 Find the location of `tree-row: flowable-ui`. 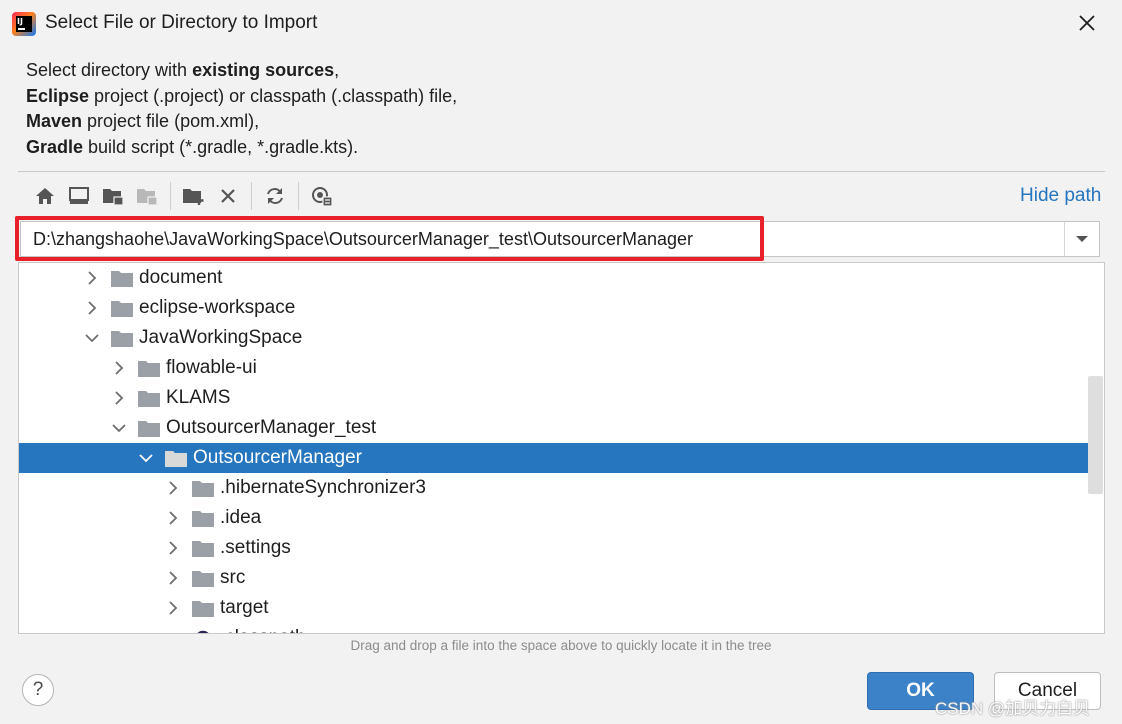

tree-row: flowable-ui is located at coordinates (554, 368).